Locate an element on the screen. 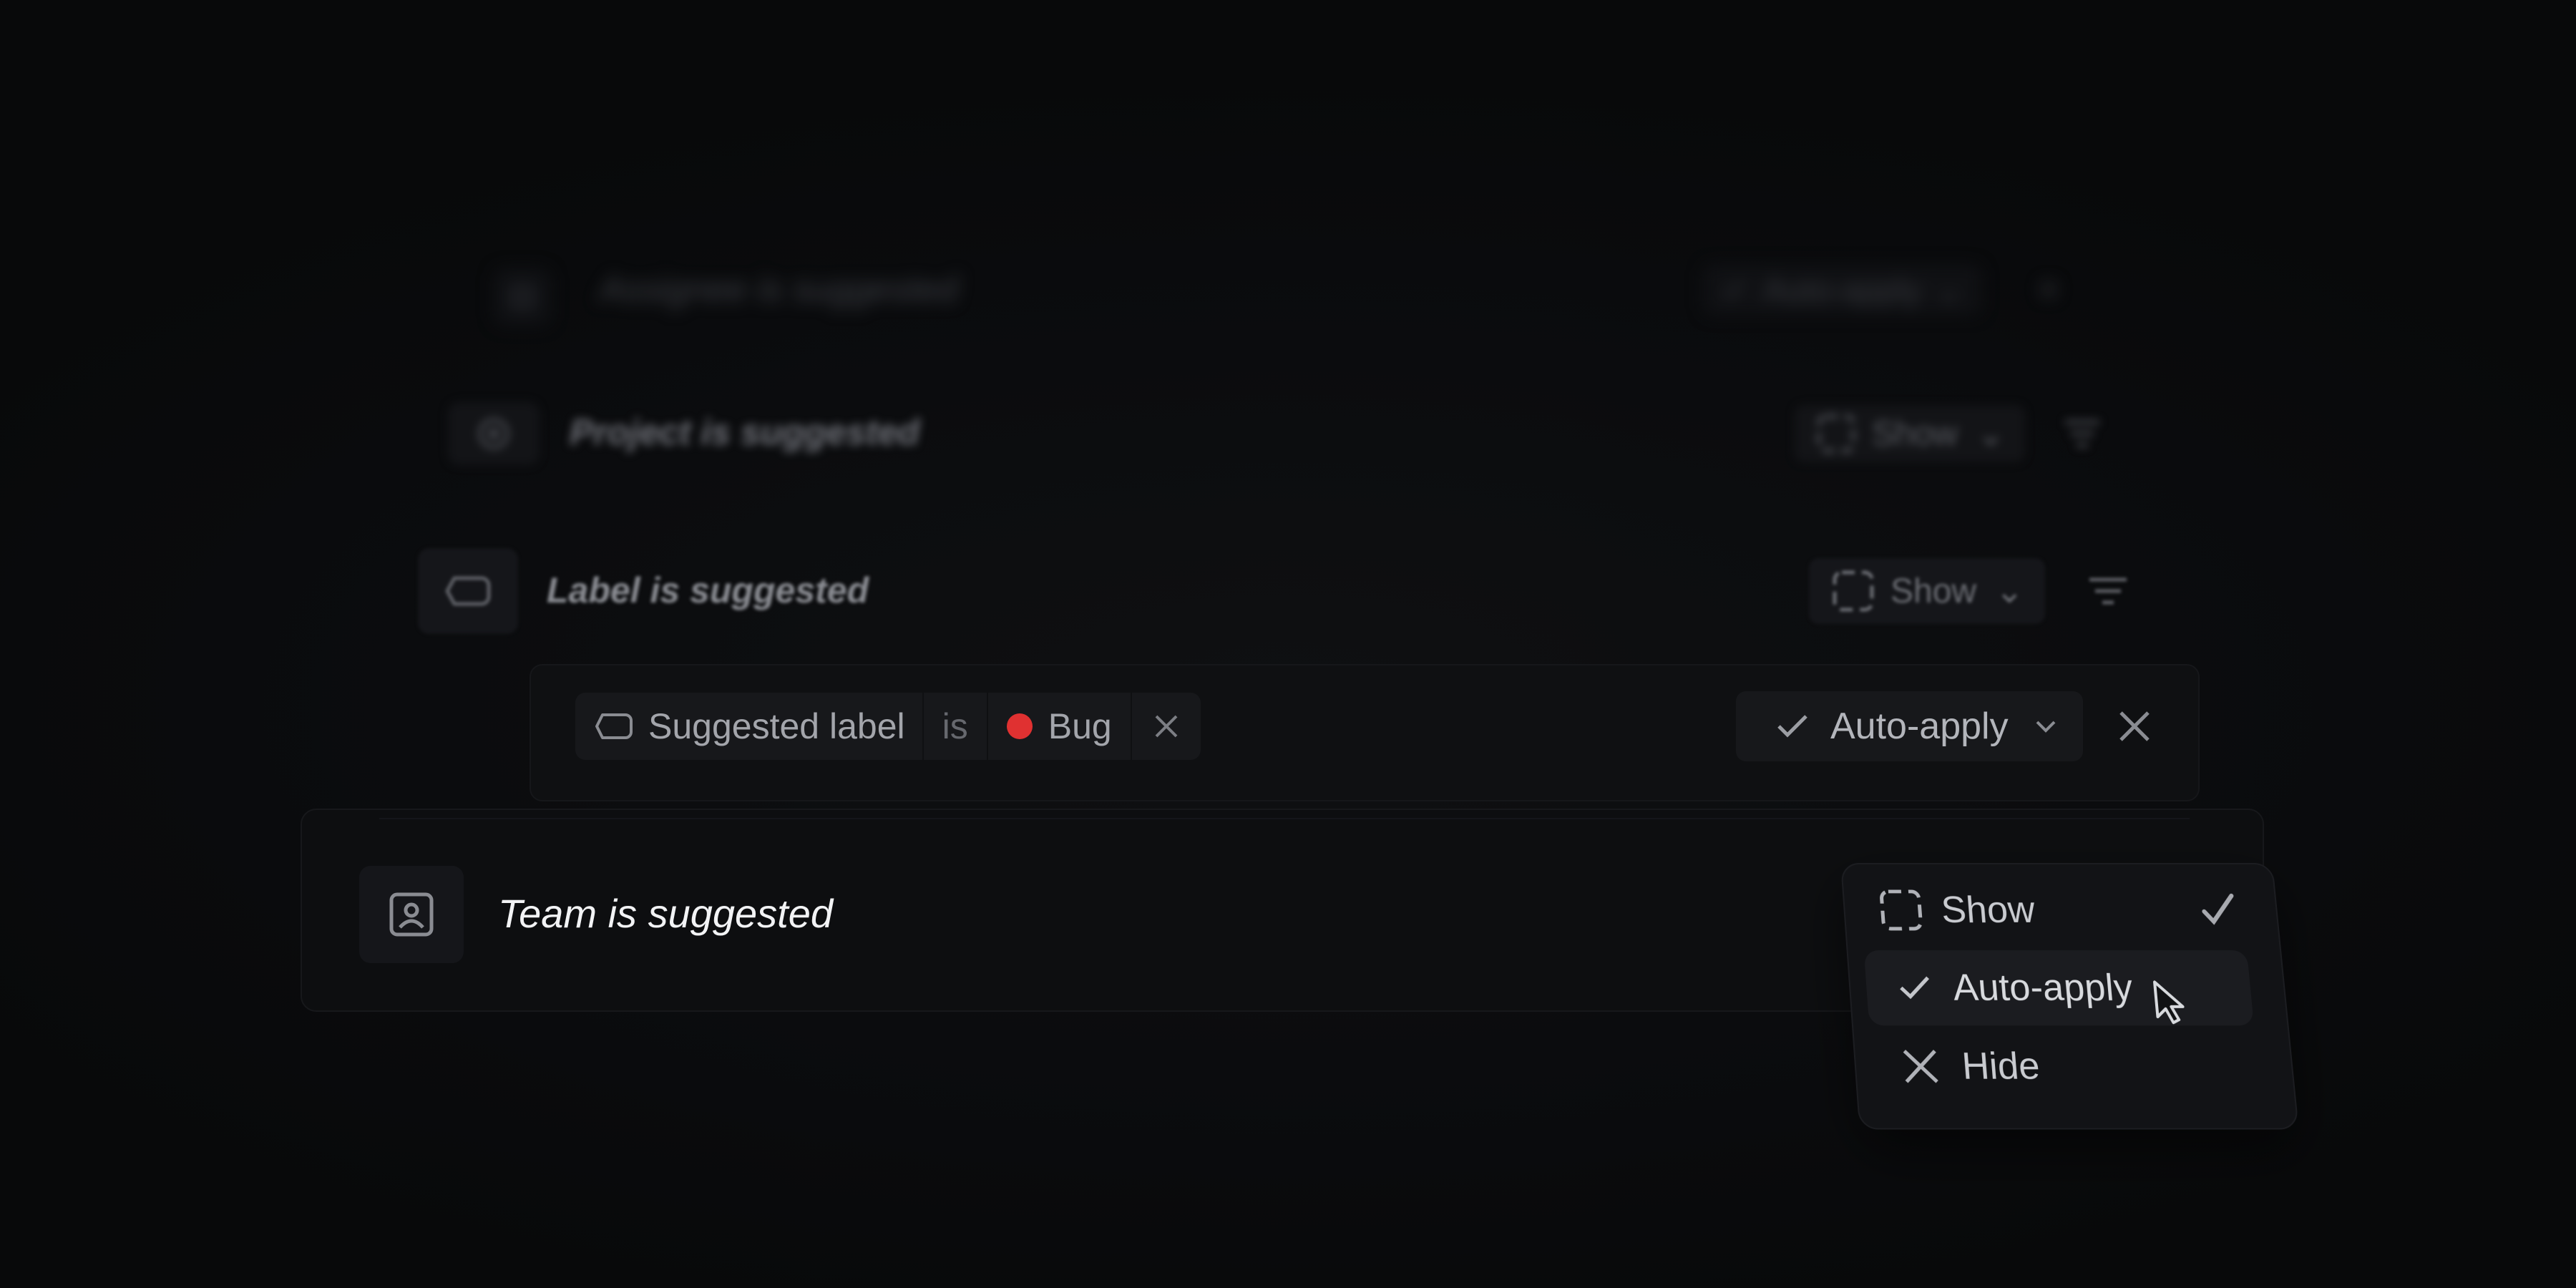  row-divider is located at coordinates (1284, 818).